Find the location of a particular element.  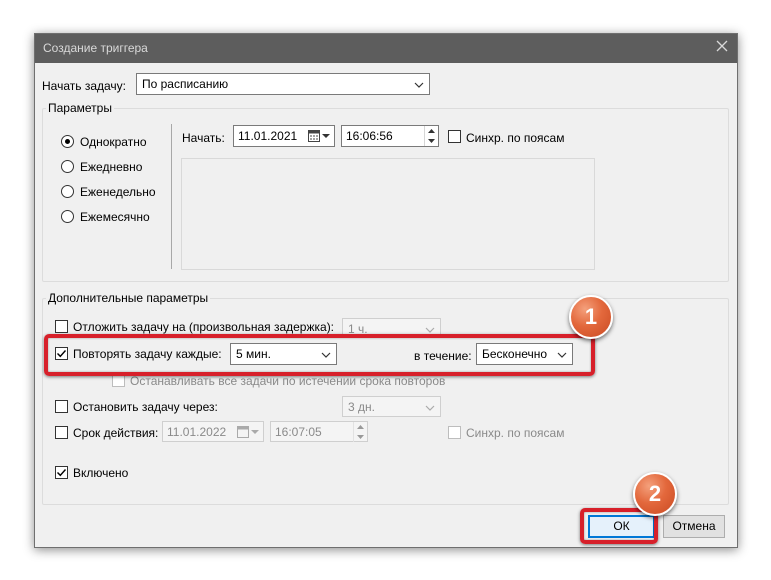

begin-task-select: По расписанию is located at coordinates (283, 84).